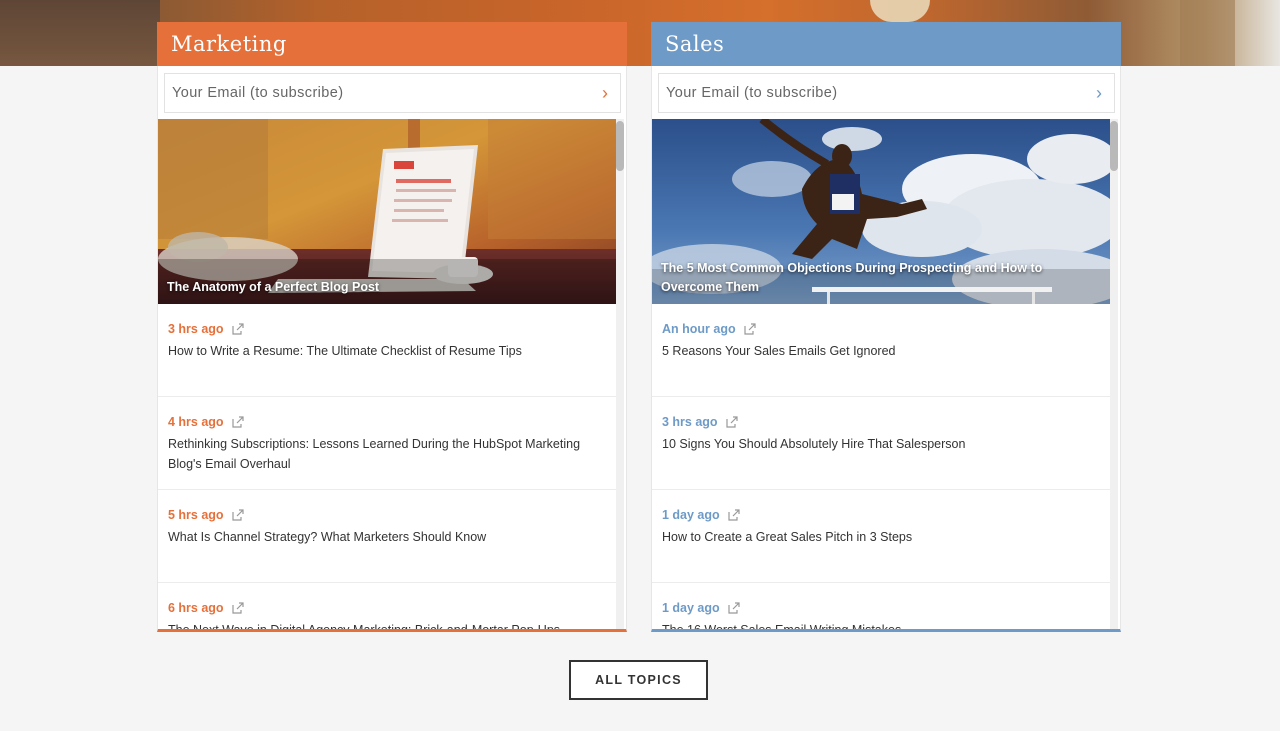 The width and height of the screenshot is (1280, 731). What do you see at coordinates (381, 287) in the screenshot?
I see `featured-post-title: The Anatomy of a Perfect Blog Post` at bounding box center [381, 287].